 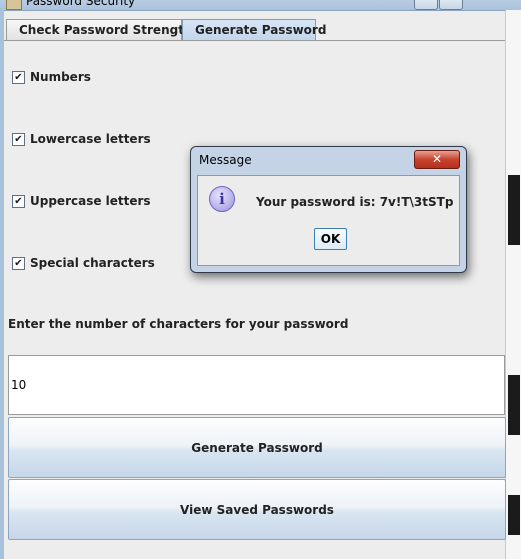 I want to click on checkbox-lowercase: ✔ Lowercase letters, so click(x=81, y=139).